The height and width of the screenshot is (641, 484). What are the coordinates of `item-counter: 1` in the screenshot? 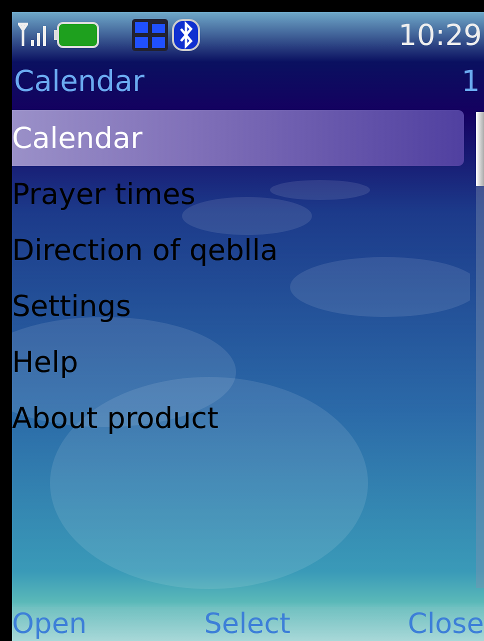 It's located at (471, 81).